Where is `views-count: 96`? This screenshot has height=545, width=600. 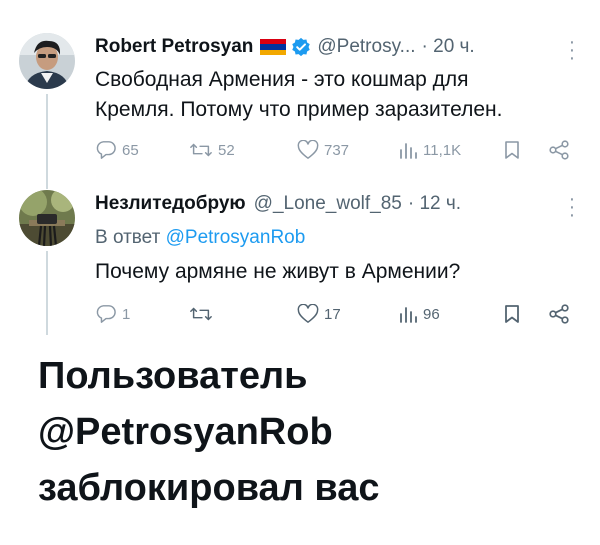
views-count: 96 is located at coordinates (431, 314).